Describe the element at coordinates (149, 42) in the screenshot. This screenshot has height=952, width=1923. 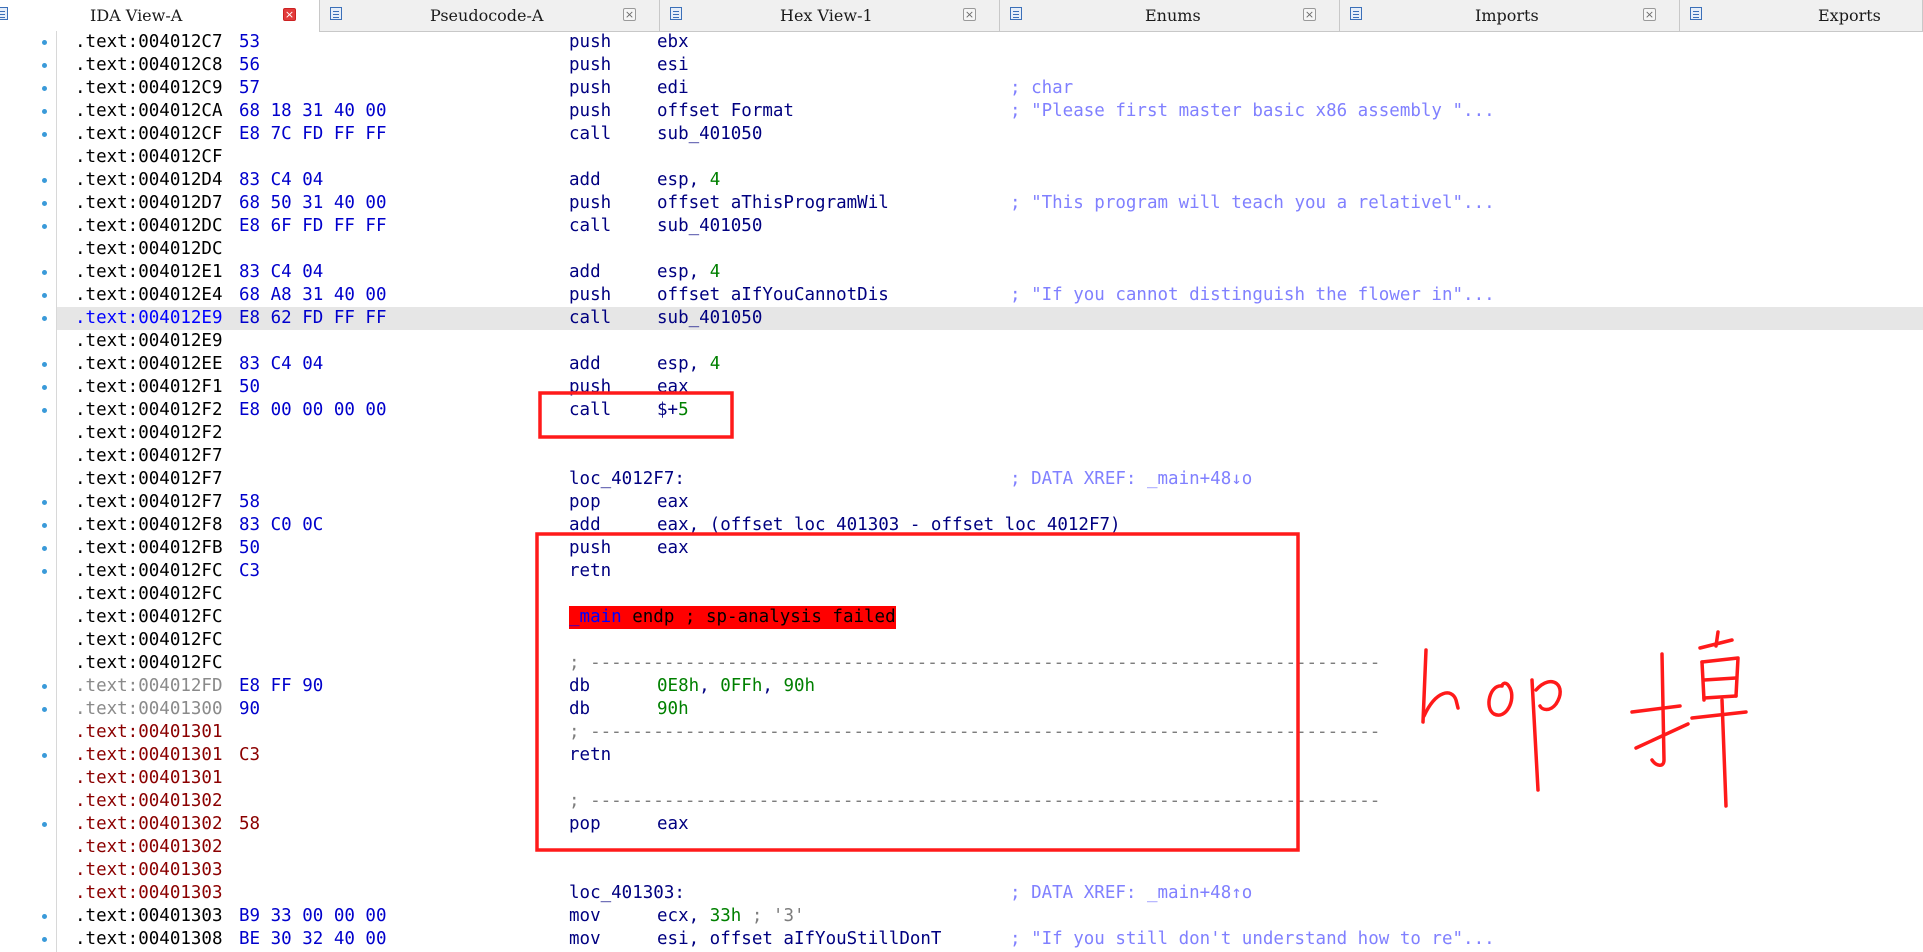
I see `line-address: .text:004012C7` at that location.